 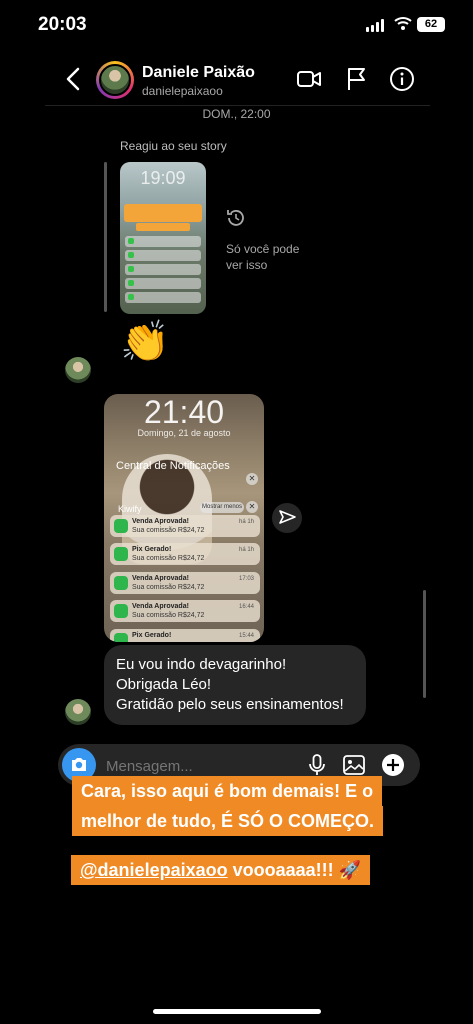 I want to click on overlay-caption-line-1: Cara, isso aqui é bom demais! E o, so click(x=227, y=791).